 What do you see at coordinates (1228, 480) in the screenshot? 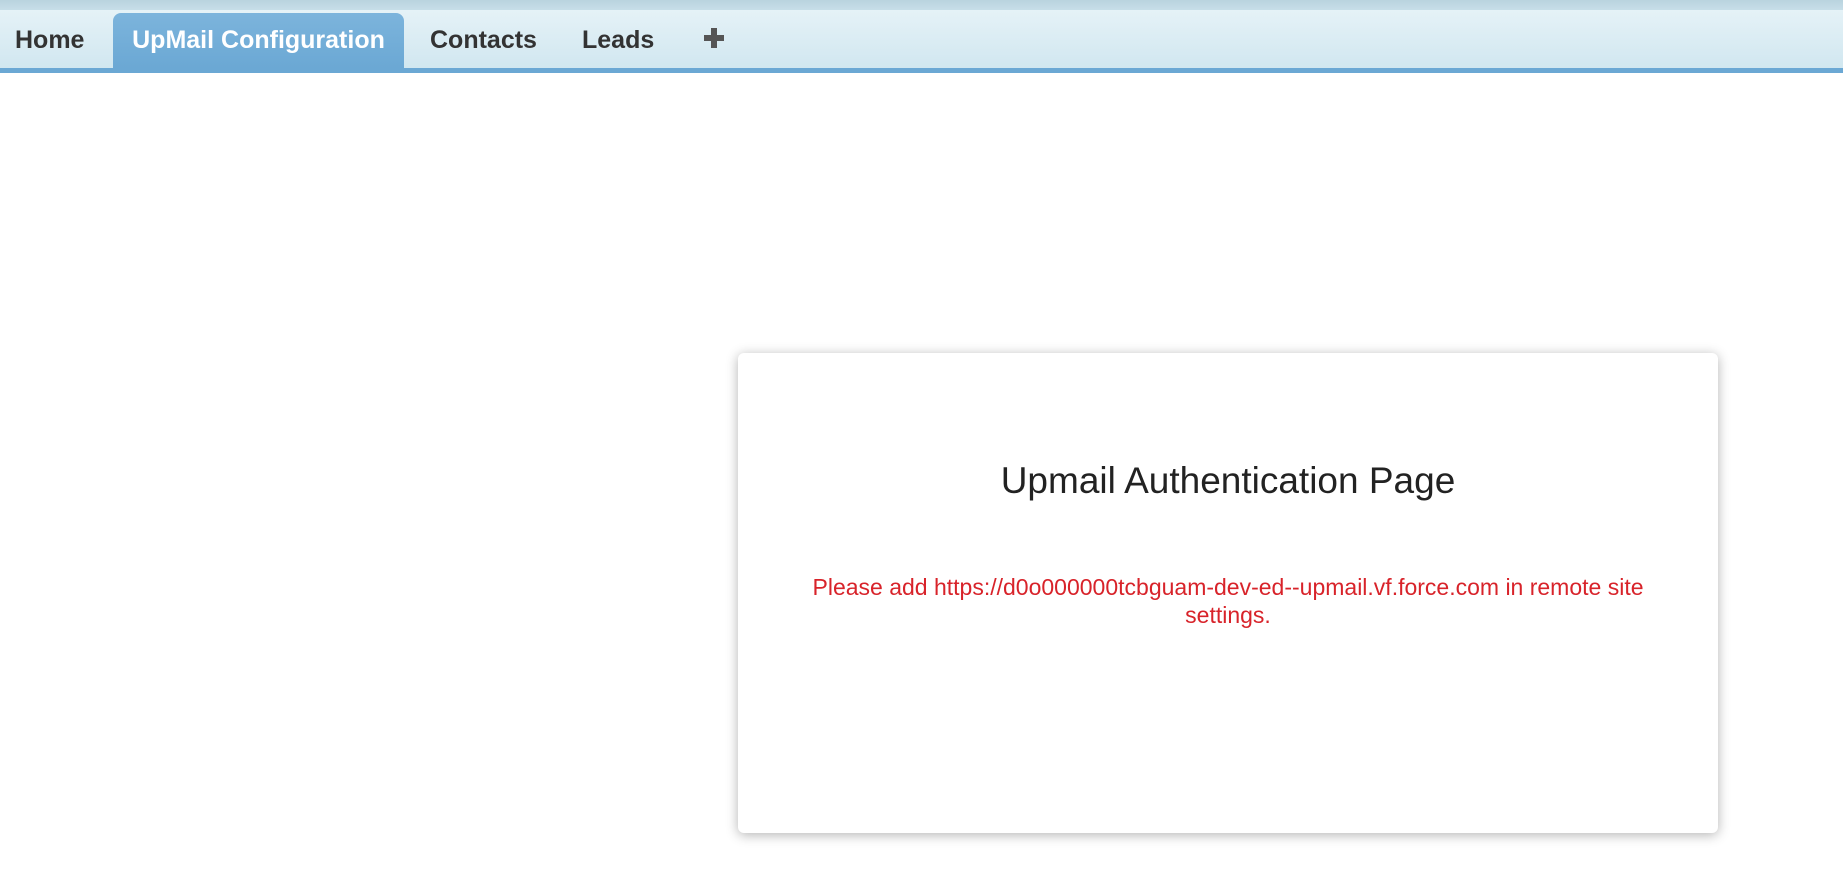
I see `page-title: Upmail Authentication Page` at bounding box center [1228, 480].